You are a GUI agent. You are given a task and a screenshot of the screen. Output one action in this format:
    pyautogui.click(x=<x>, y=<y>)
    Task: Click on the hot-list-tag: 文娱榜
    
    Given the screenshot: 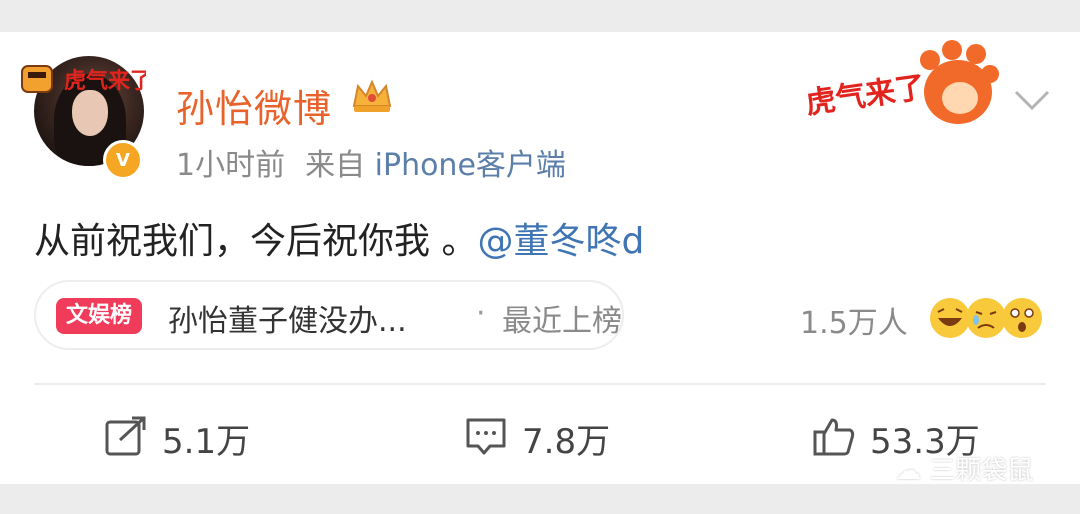 What is the action you would take?
    pyautogui.click(x=99, y=316)
    